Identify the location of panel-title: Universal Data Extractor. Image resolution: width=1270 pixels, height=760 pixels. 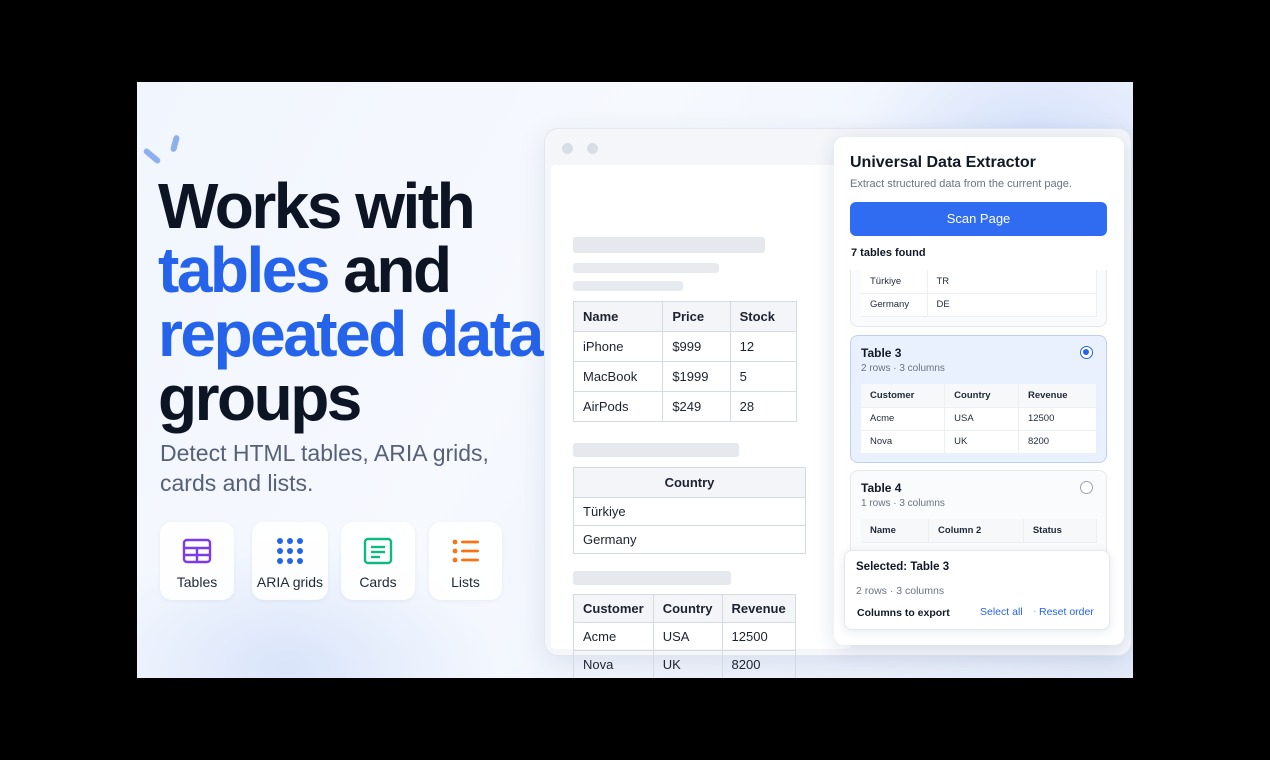
(943, 162).